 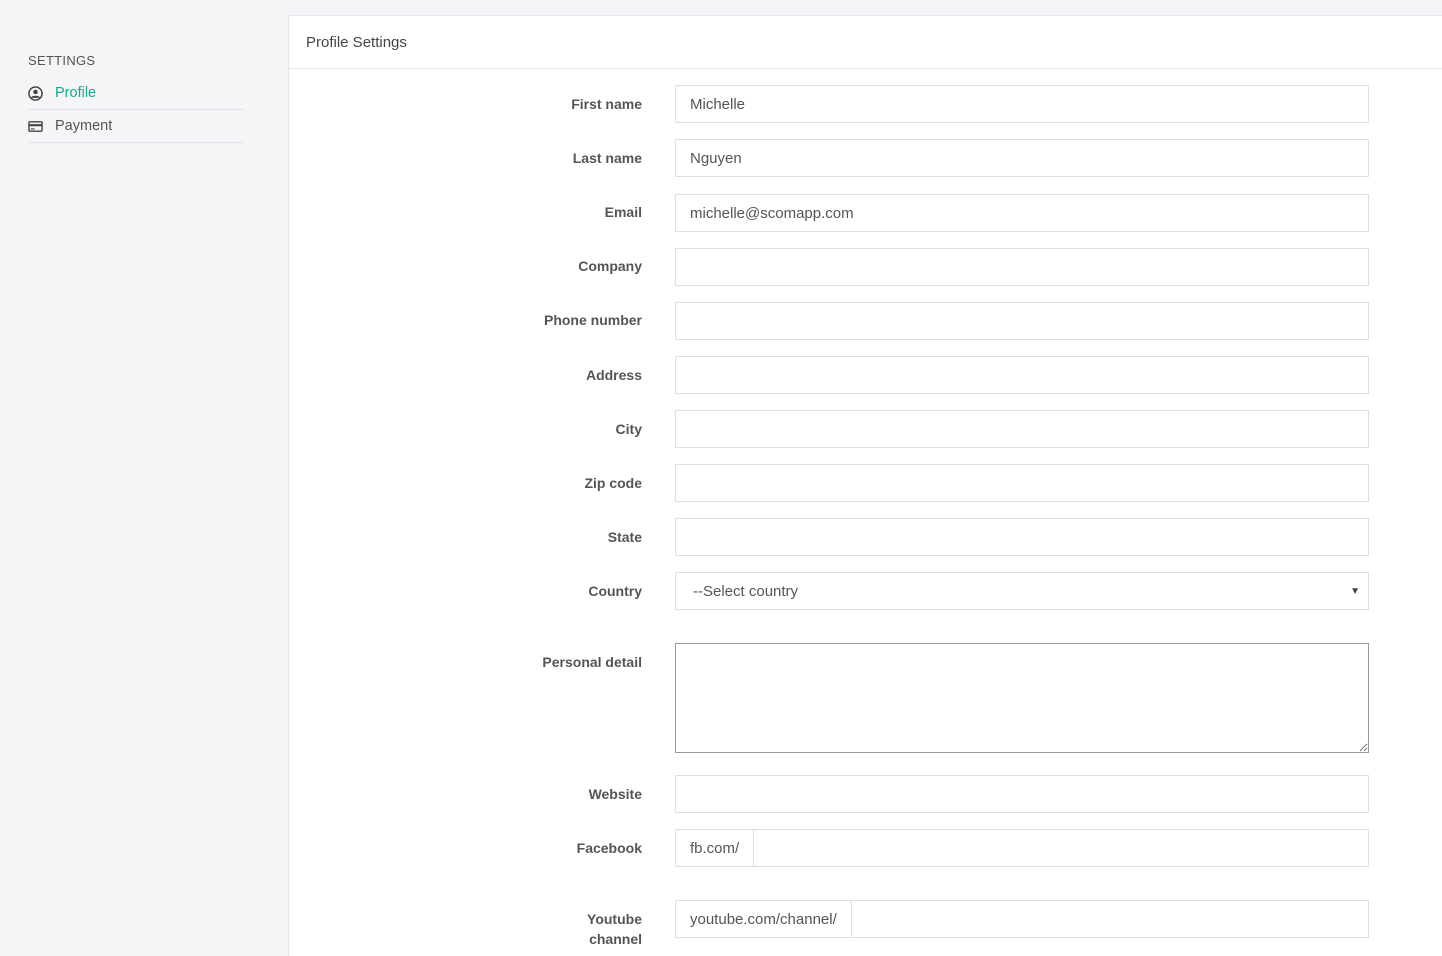 I want to click on first-name-label: First name, so click(x=606, y=104).